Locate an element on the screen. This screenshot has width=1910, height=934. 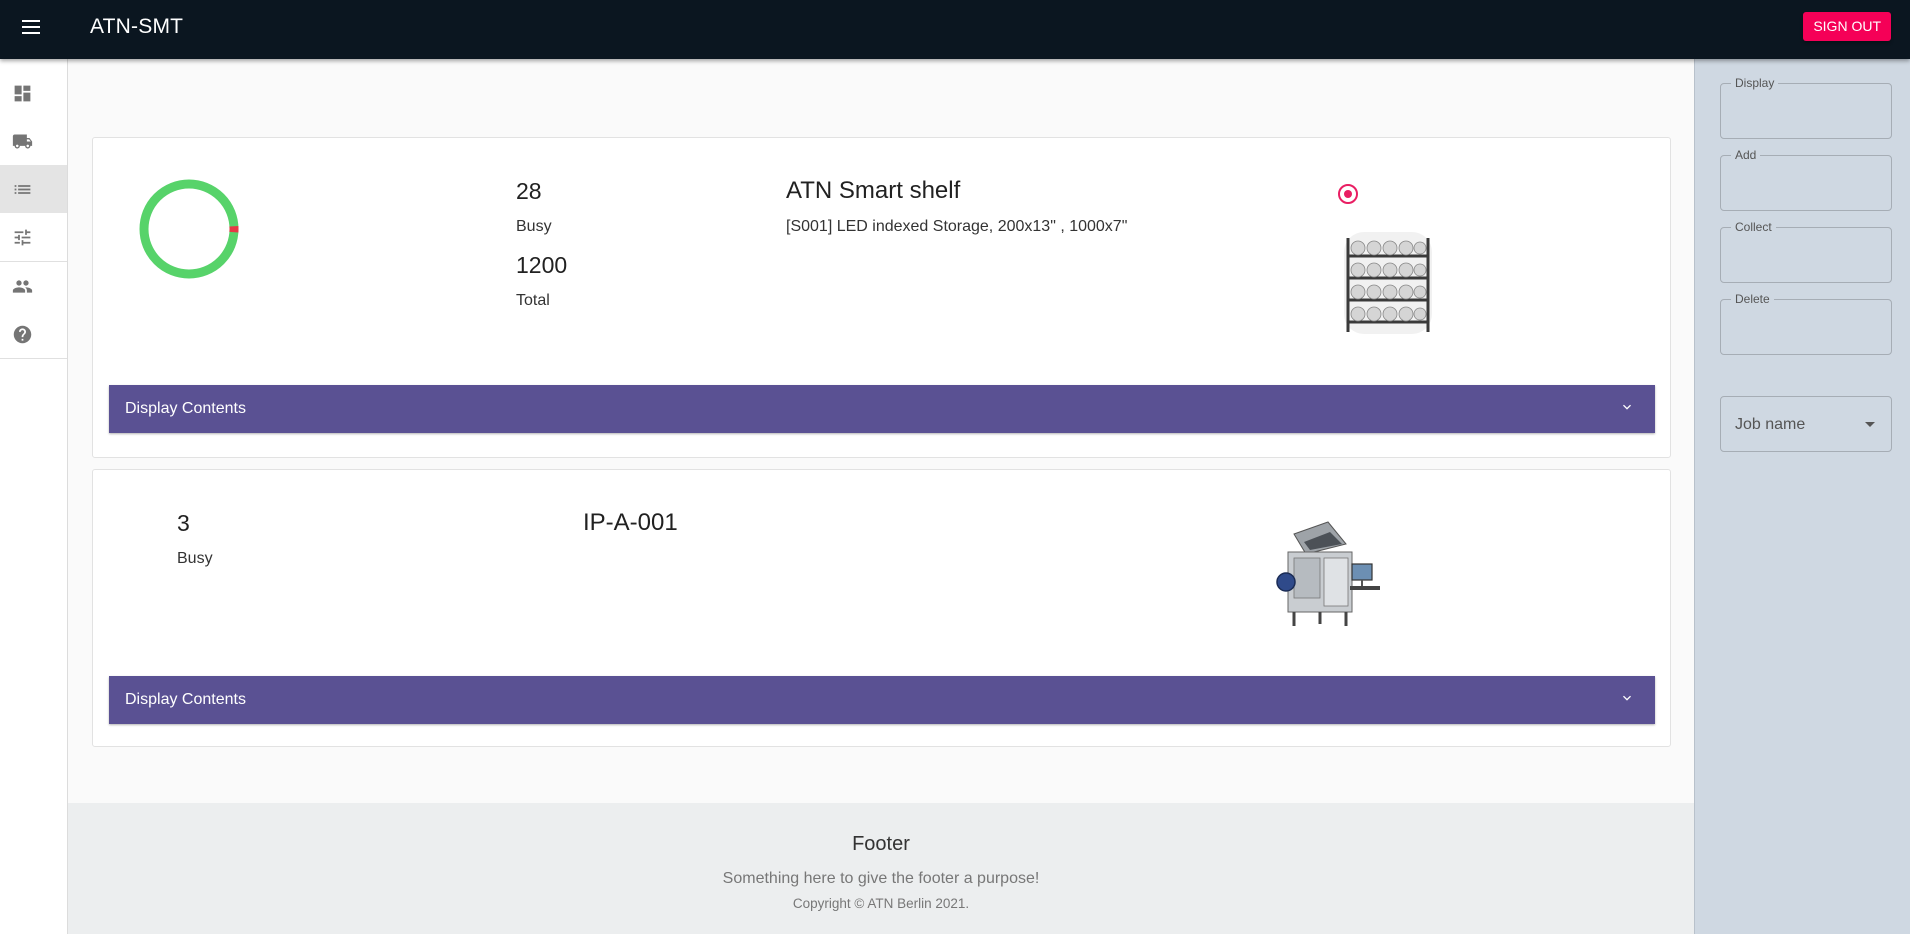
total-label: Total is located at coordinates (533, 300).